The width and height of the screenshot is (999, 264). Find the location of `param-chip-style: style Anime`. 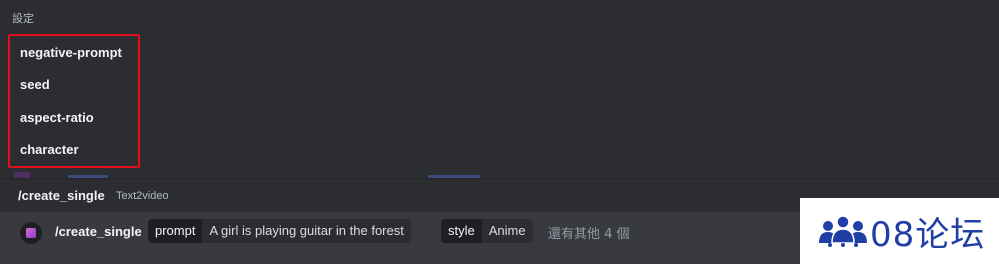

param-chip-style: style Anime is located at coordinates (487, 231).